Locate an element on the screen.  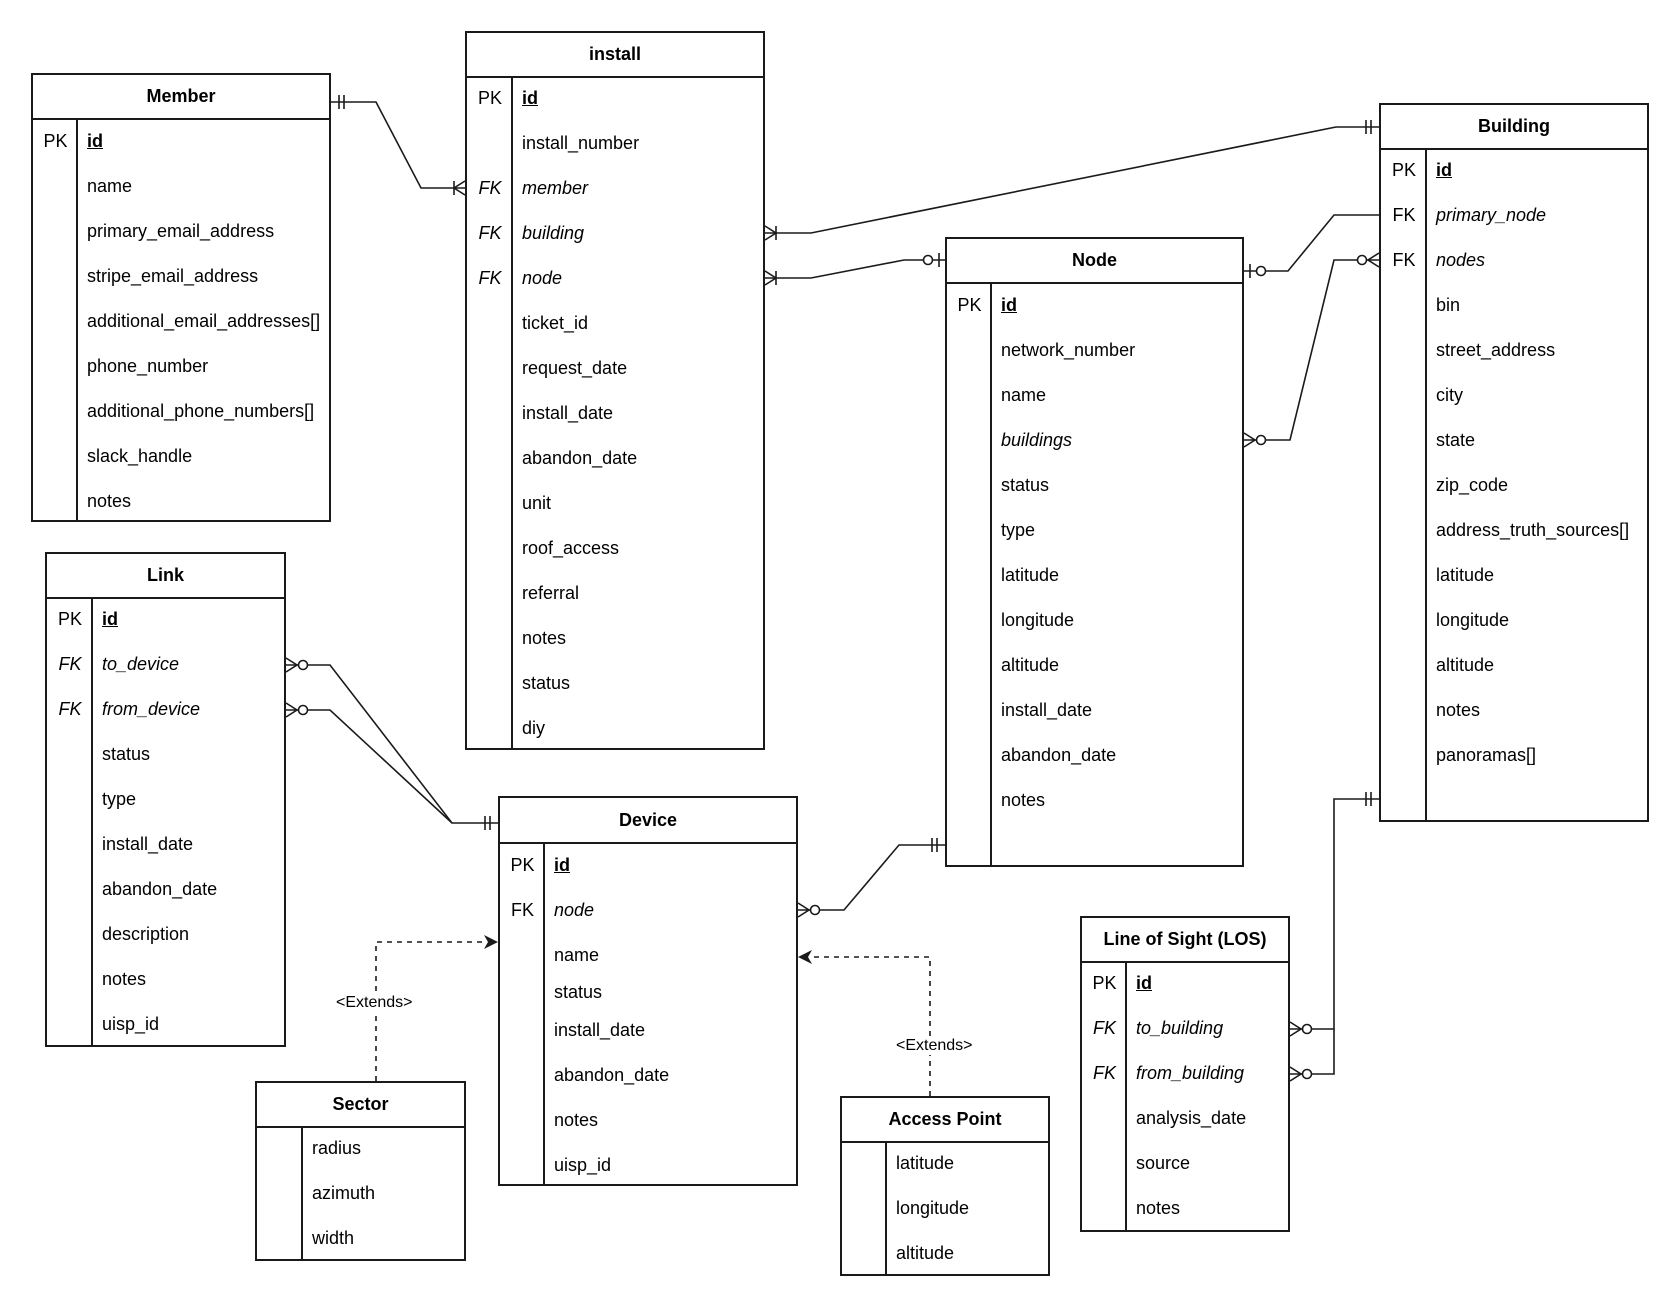
entity-field-row: analysis_date is located at coordinates (1185, 1118).